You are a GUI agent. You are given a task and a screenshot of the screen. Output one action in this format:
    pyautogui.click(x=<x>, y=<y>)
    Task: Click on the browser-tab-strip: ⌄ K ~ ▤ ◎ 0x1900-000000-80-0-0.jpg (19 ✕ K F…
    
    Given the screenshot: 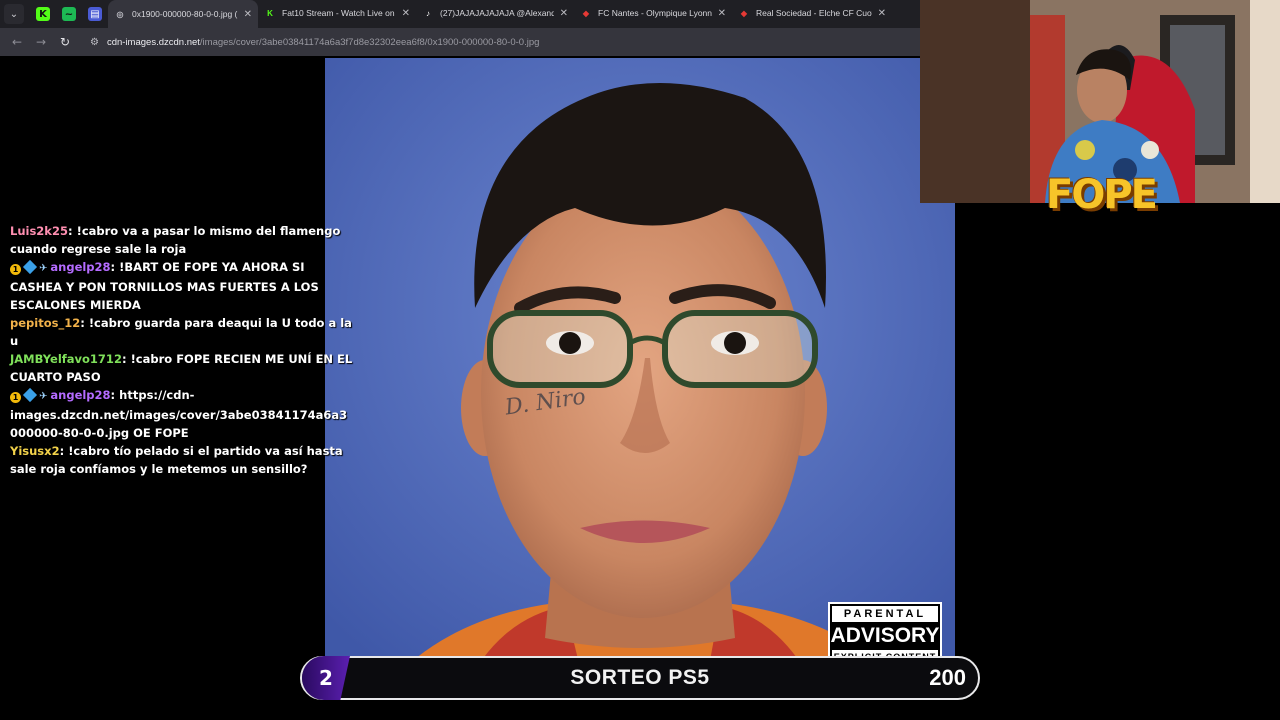 What is the action you would take?
    pyautogui.click(x=460, y=14)
    